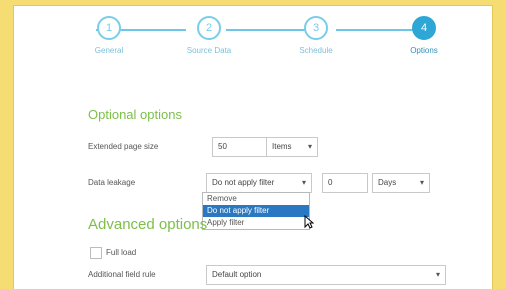 The height and width of the screenshot is (289, 506). I want to click on step-label: General, so click(109, 50).